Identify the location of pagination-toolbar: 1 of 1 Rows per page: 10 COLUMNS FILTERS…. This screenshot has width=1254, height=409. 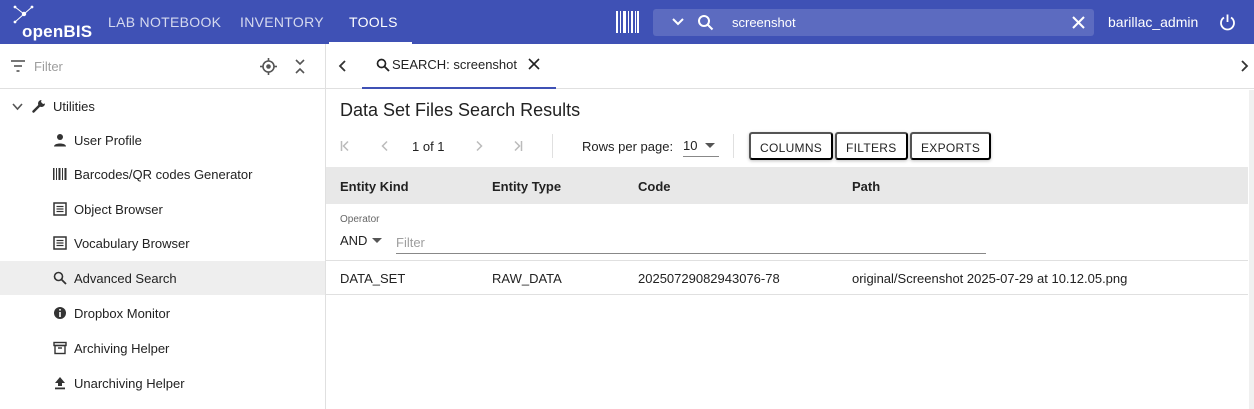
(790, 147).